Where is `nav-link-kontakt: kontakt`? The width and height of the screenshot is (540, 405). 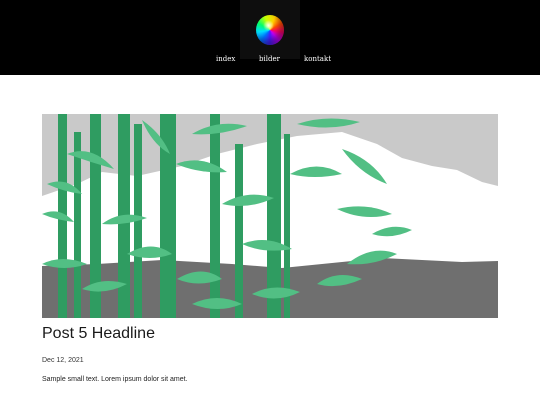 nav-link-kontakt: kontakt is located at coordinates (317, 59).